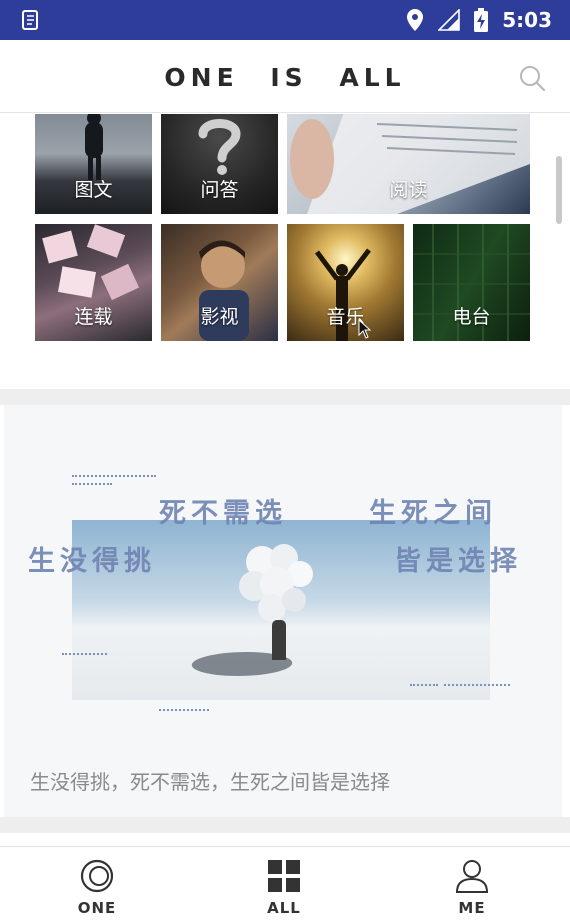 The width and height of the screenshot is (570, 921). Describe the element at coordinates (219, 164) in the screenshot. I see `category-tile-qa: 问答` at that location.